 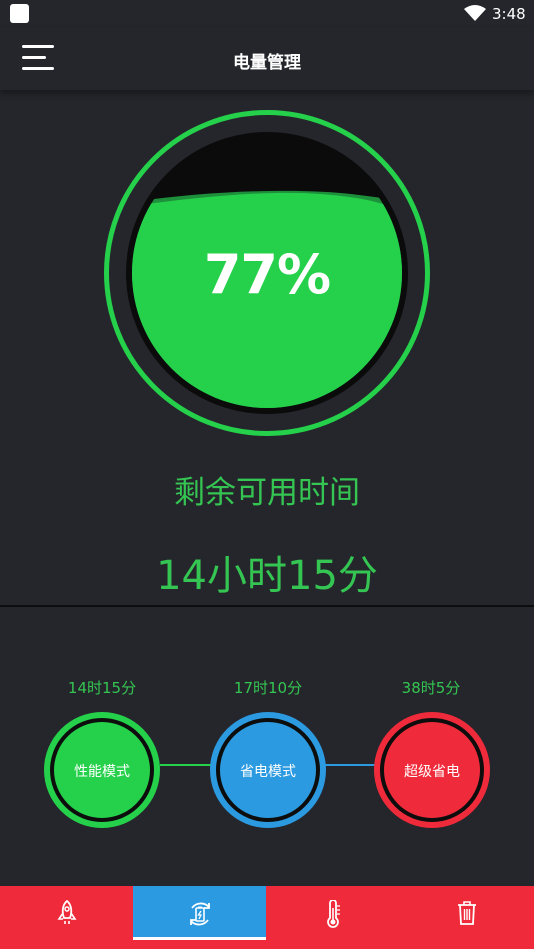 I want to click on tab-clean, so click(x=466, y=913).